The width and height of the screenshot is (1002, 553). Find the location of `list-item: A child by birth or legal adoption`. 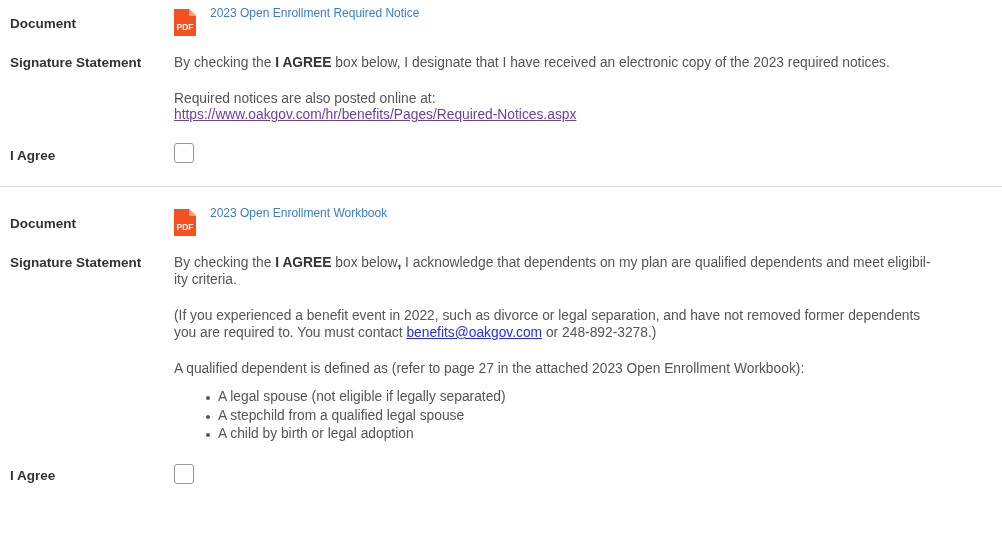

list-item: A child by birth or legal adoption is located at coordinates (309, 434).